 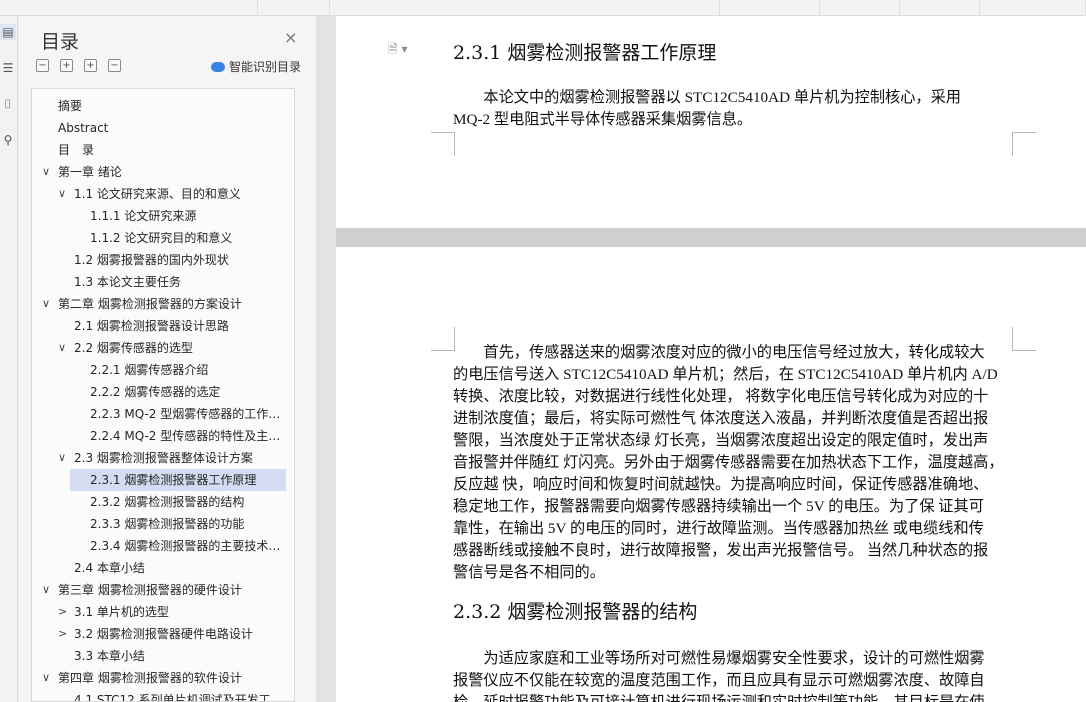 What do you see at coordinates (707, 97) in the screenshot?
I see `paragraph-line: 本论文中的烟雾检测报警器以 STC12C5410AD 单片机为控制核心，采用` at bounding box center [707, 97].